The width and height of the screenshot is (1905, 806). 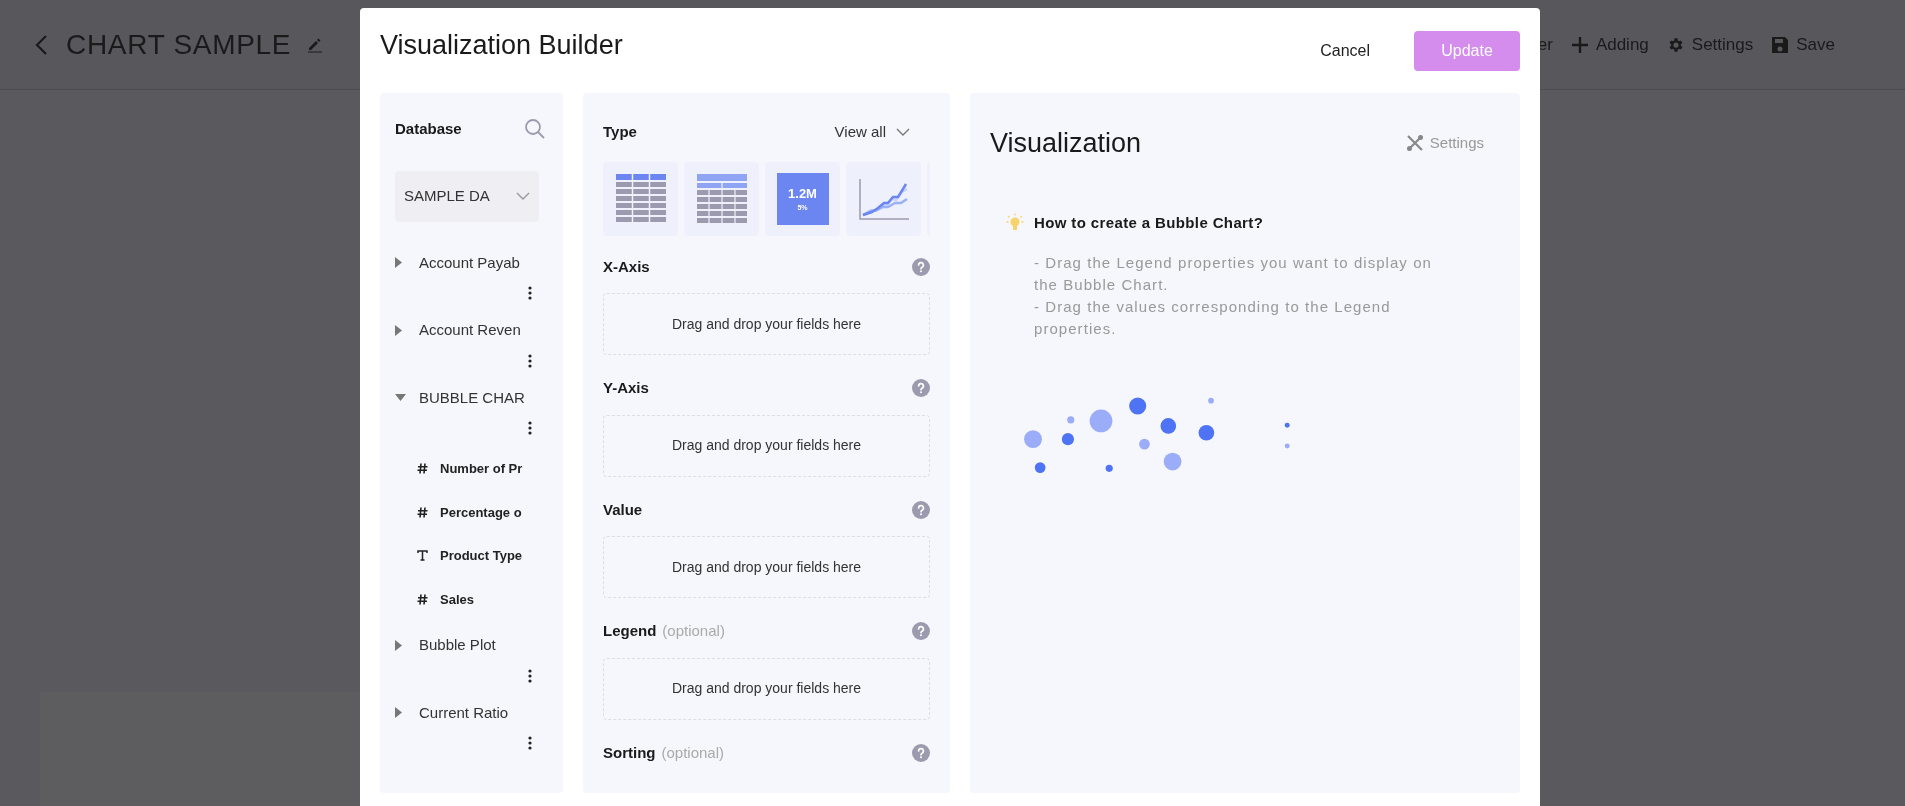 What do you see at coordinates (1233, 274) in the screenshot?
I see `tip-text: - Drag the Legend properties you want to display on the Bubble Chart.` at bounding box center [1233, 274].